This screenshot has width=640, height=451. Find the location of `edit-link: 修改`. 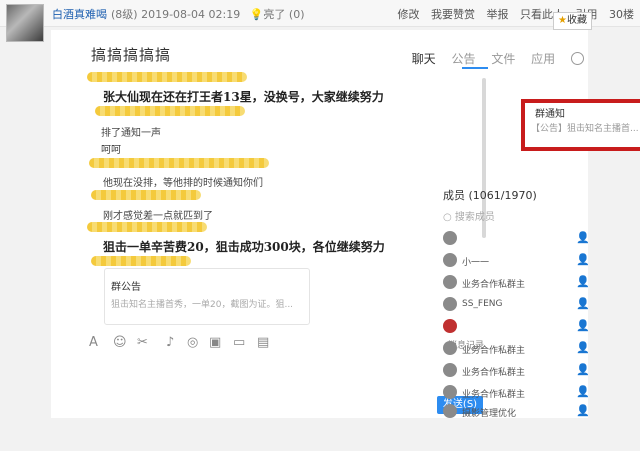

edit-link: 修改 is located at coordinates (409, 14).